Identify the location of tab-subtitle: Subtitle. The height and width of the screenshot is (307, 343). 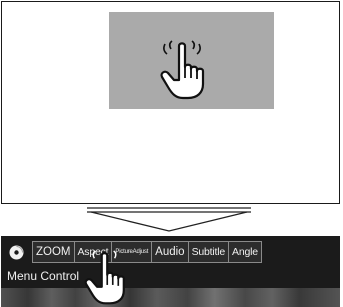
(209, 252).